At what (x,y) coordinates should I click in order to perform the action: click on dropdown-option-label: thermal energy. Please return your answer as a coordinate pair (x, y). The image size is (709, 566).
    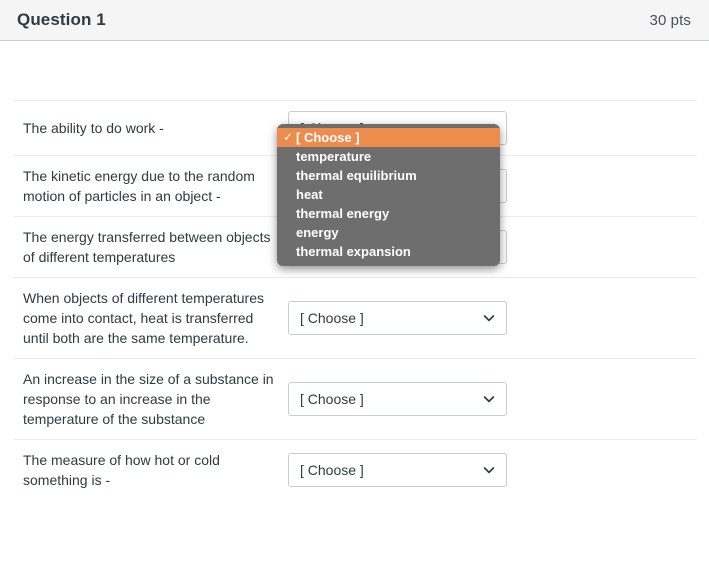
    Looking at the image, I should click on (343, 213).